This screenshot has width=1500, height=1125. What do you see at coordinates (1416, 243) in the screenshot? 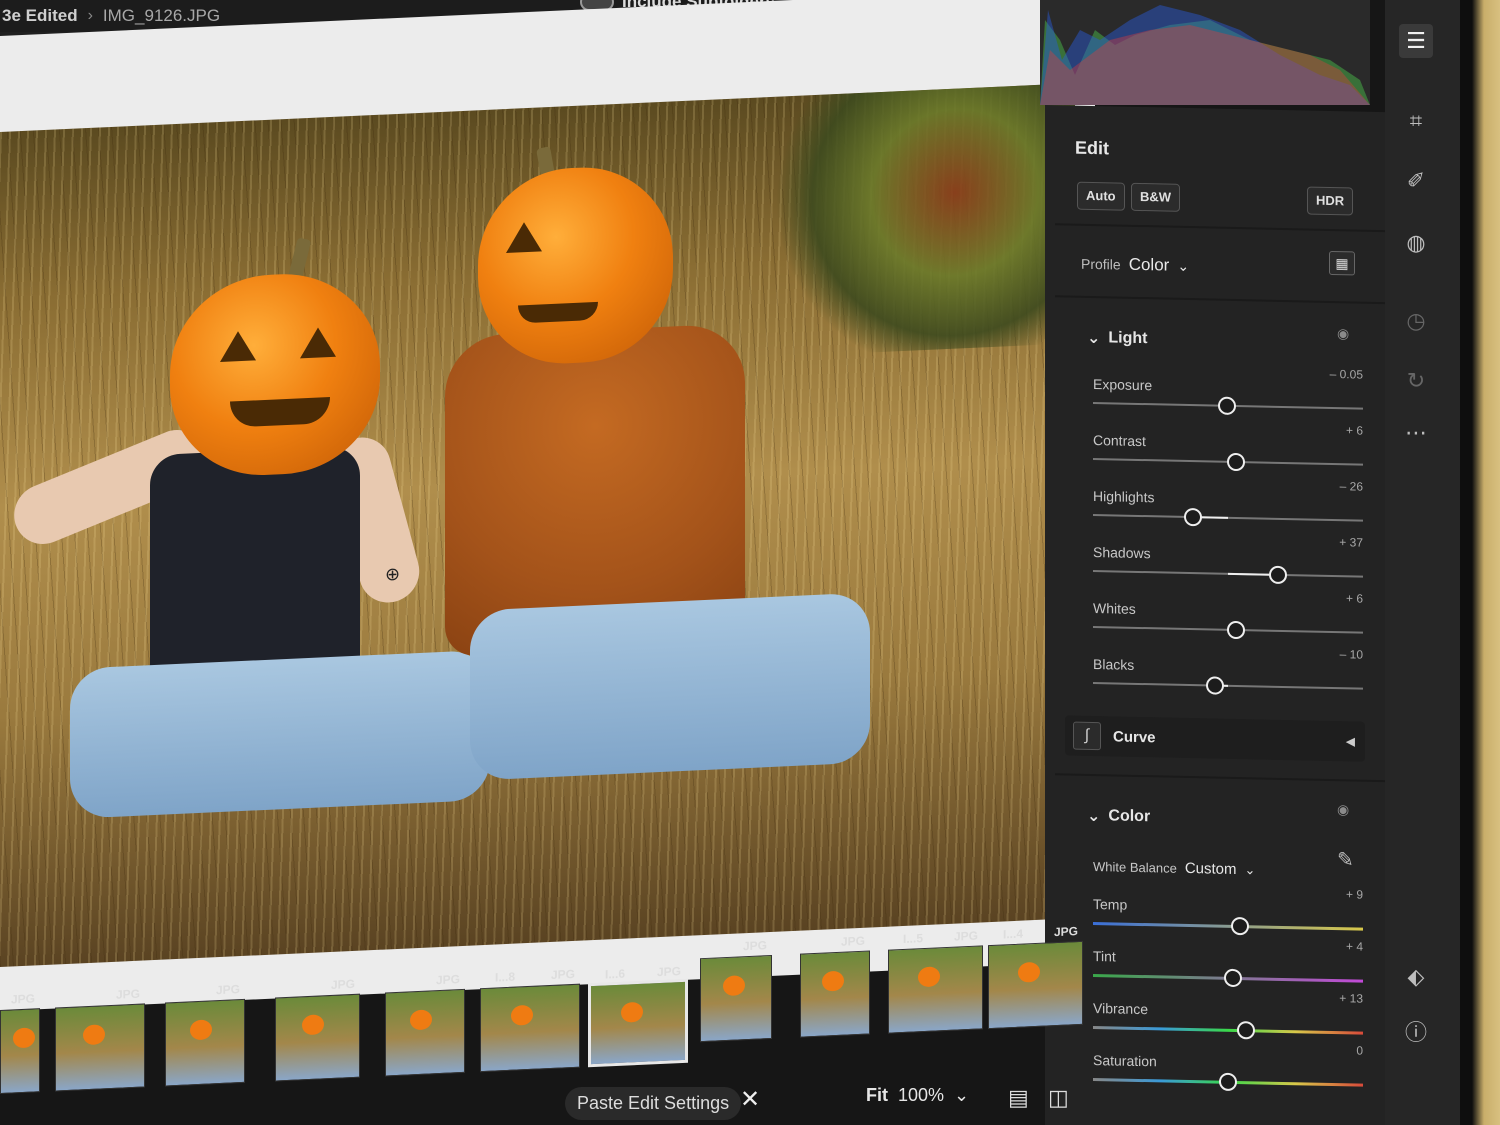
I see `masking-icon: ◍` at bounding box center [1416, 243].